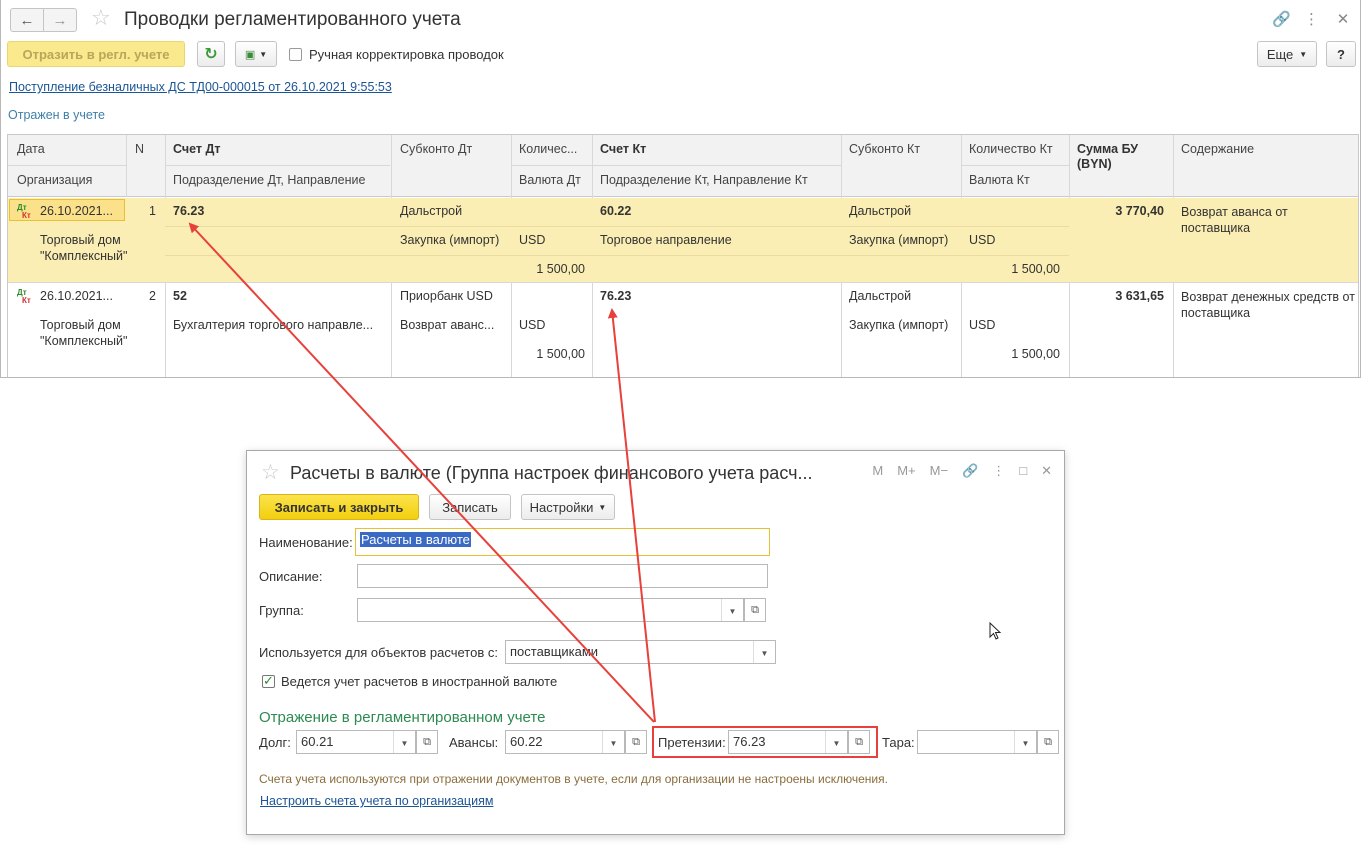 The width and height of the screenshot is (1361, 845). What do you see at coordinates (470, 507) in the screenshot?
I see `save-button: Записать` at bounding box center [470, 507].